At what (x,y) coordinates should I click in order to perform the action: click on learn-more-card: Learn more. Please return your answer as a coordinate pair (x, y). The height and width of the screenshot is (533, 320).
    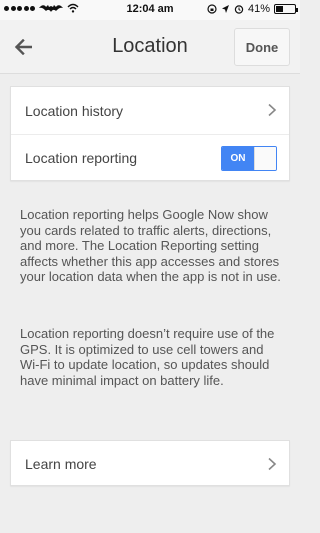
    Looking at the image, I should click on (150, 463).